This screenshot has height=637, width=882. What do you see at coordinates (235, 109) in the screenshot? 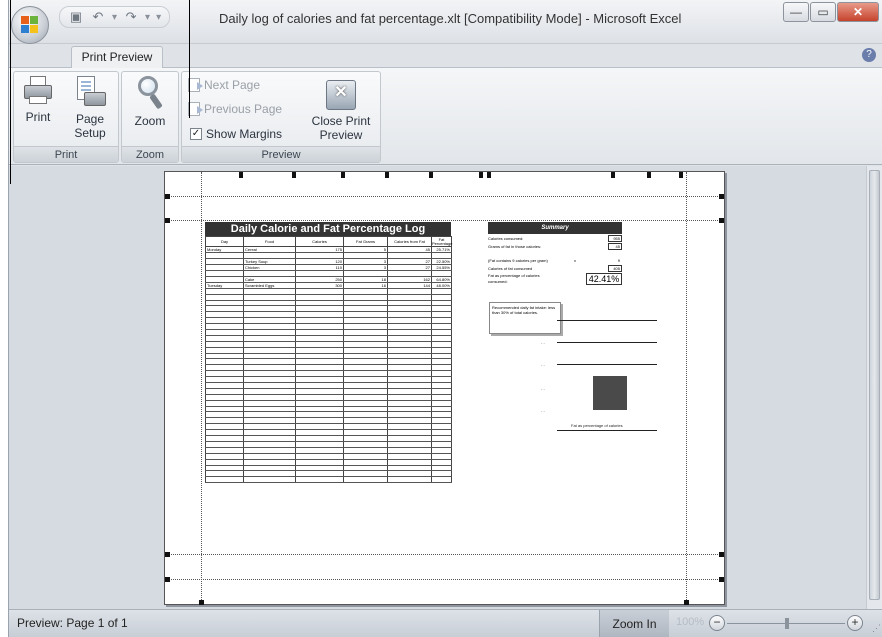
I see `previous-page-button: Previous Page` at bounding box center [235, 109].